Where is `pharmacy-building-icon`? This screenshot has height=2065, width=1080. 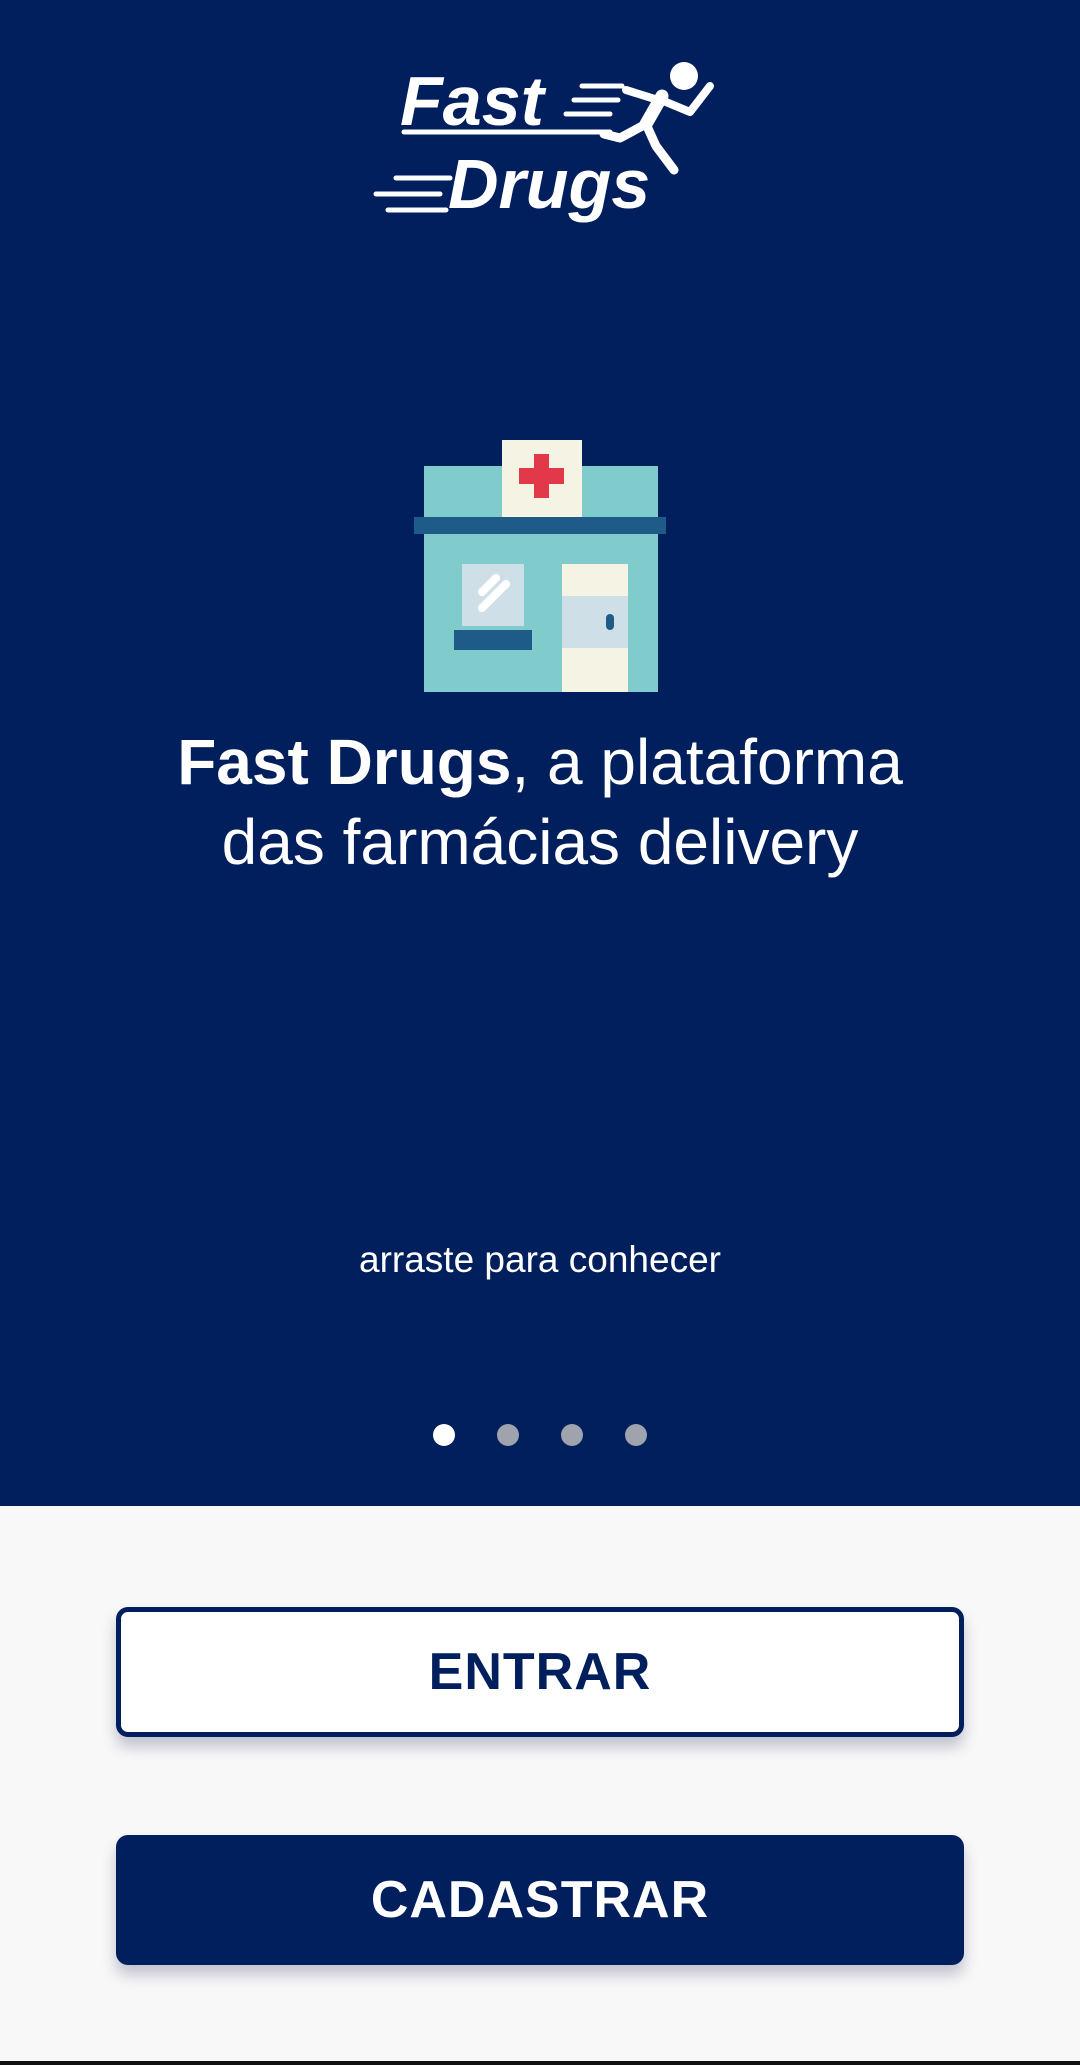
pharmacy-building-icon is located at coordinates (540, 566).